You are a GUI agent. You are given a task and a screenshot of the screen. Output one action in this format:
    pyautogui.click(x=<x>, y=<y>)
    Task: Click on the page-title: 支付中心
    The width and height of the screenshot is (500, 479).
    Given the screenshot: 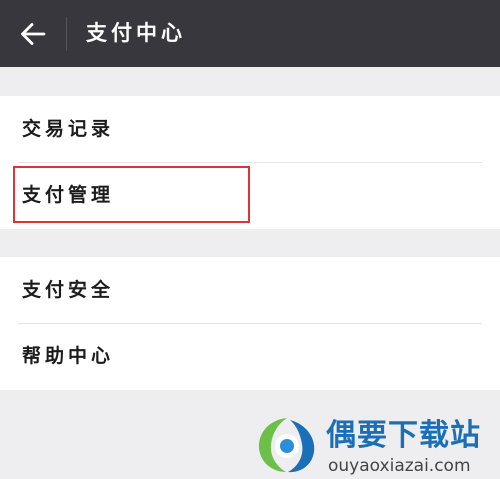 What is the action you would take?
    pyautogui.click(x=136, y=33)
    